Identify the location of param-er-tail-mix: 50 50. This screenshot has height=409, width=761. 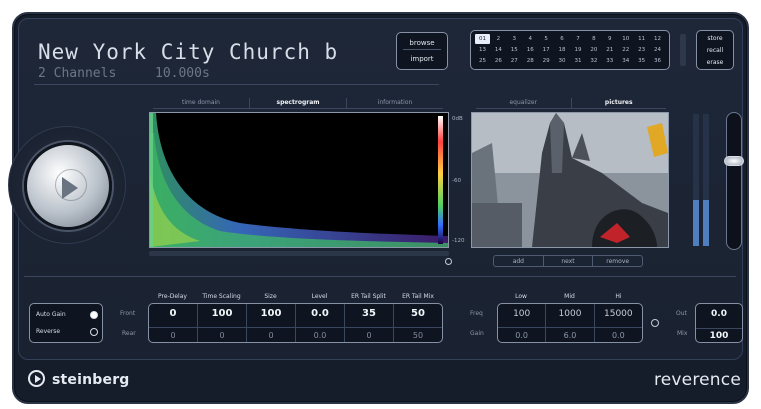
(418, 323).